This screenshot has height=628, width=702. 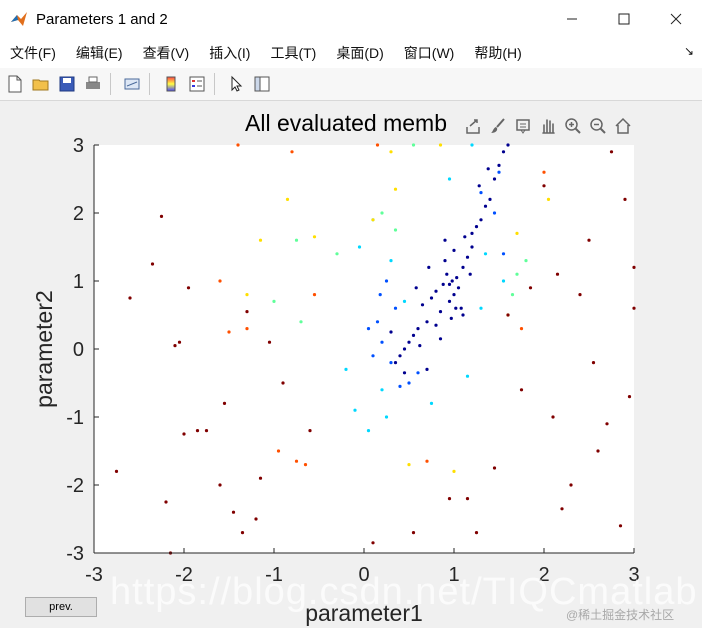 I want to click on property-inspector-icon, so click(x=262, y=84).